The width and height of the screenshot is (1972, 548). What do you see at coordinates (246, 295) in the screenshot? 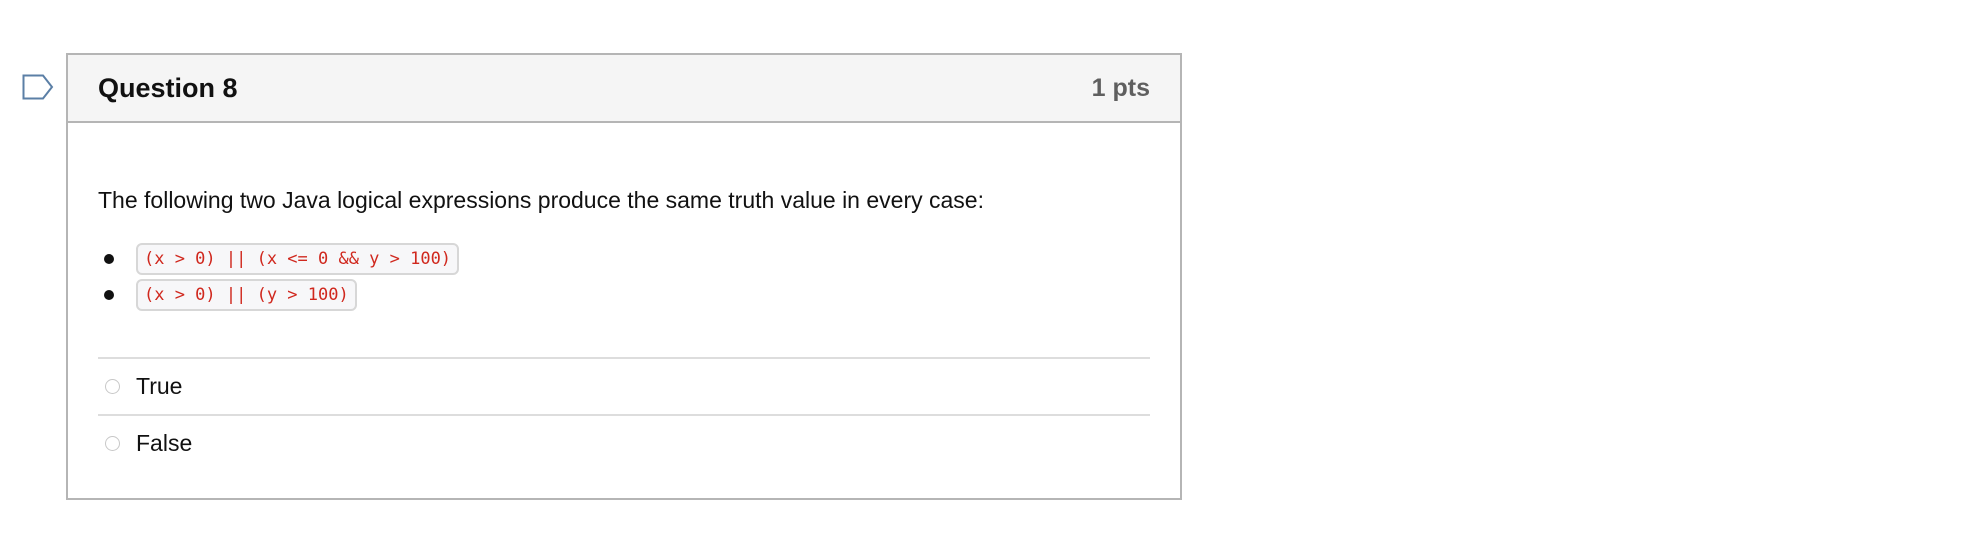
I see `code-expression: (x > 0) || (y > 100)` at bounding box center [246, 295].